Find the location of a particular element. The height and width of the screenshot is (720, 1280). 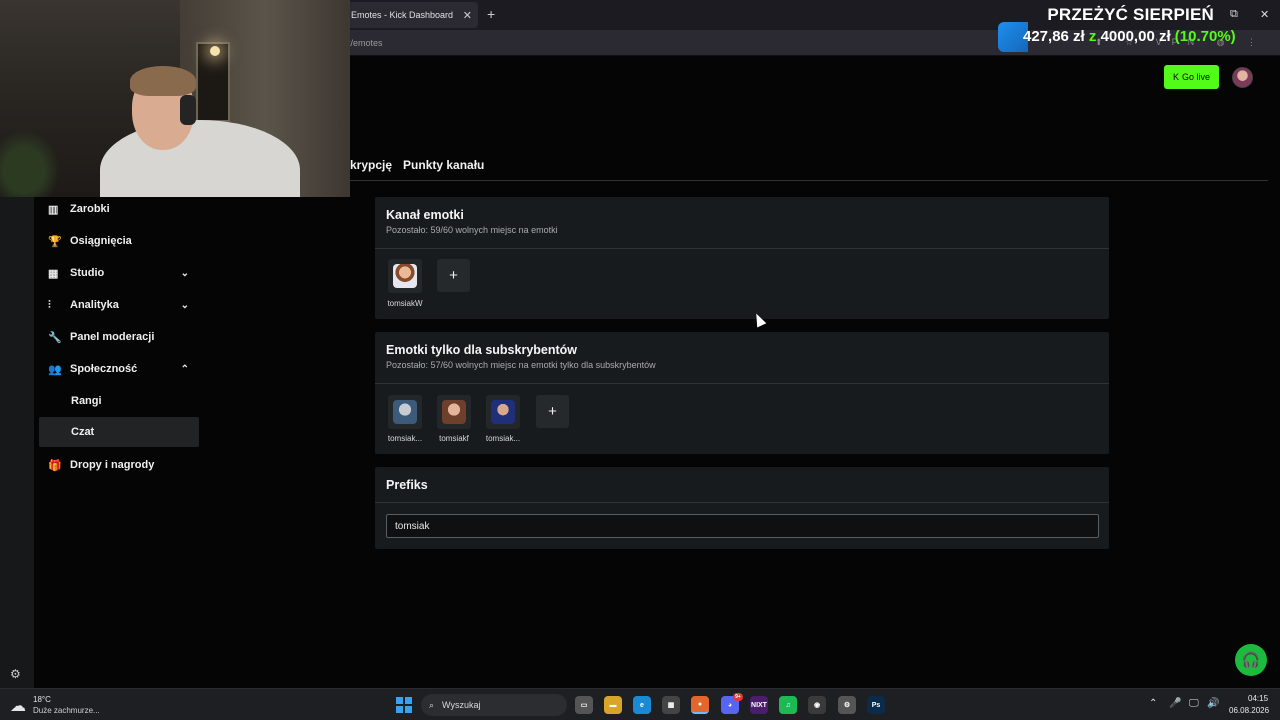

sidebar-item-panel-moderacji: 🔧 Panel moderacji is located at coordinates (119, 337).